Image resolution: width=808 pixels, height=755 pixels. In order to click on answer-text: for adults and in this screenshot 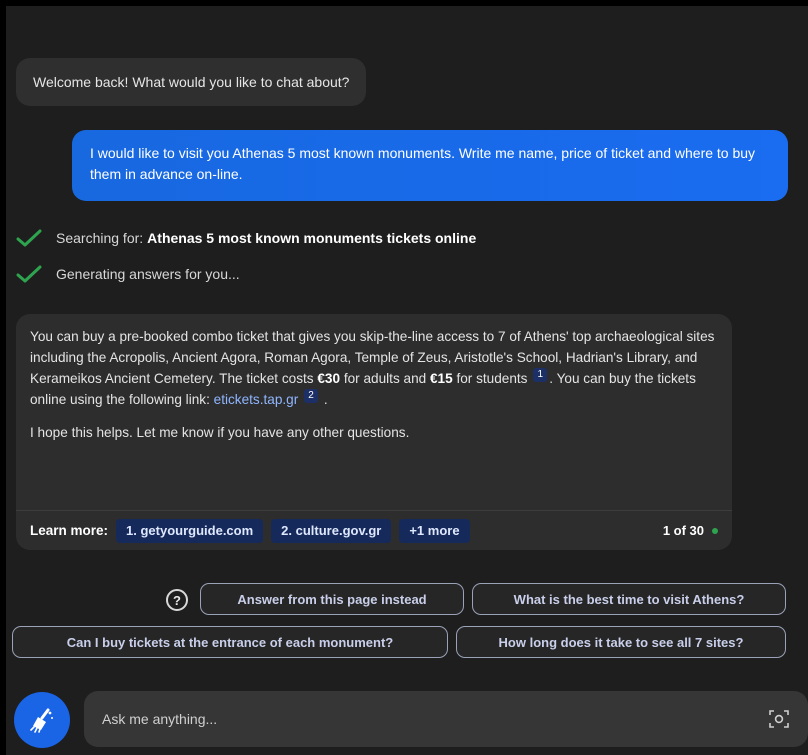, I will do `click(385, 378)`.